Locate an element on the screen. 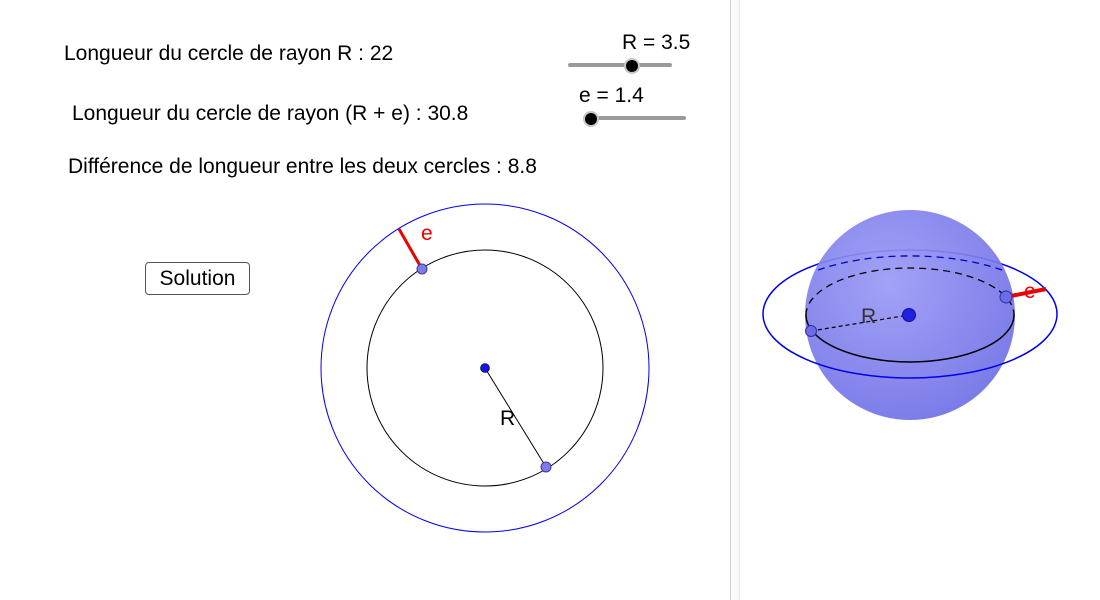 This screenshot has width=1100, height=600. R-label-2d: R is located at coordinates (507, 418).